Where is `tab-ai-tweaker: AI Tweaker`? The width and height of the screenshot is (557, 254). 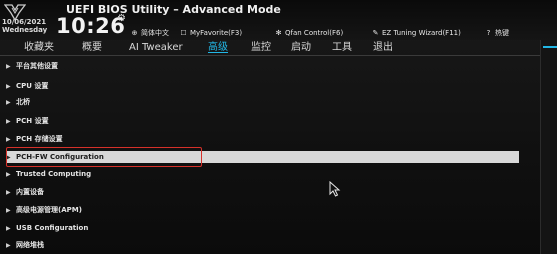 tab-ai-tweaker: AI Tweaker is located at coordinates (156, 48).